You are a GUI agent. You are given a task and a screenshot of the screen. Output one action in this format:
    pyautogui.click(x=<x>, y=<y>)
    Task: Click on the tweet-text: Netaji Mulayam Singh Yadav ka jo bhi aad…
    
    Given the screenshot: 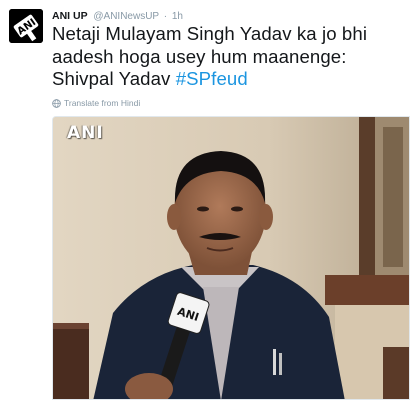 What is the action you would take?
    pyautogui.click(x=227, y=57)
    